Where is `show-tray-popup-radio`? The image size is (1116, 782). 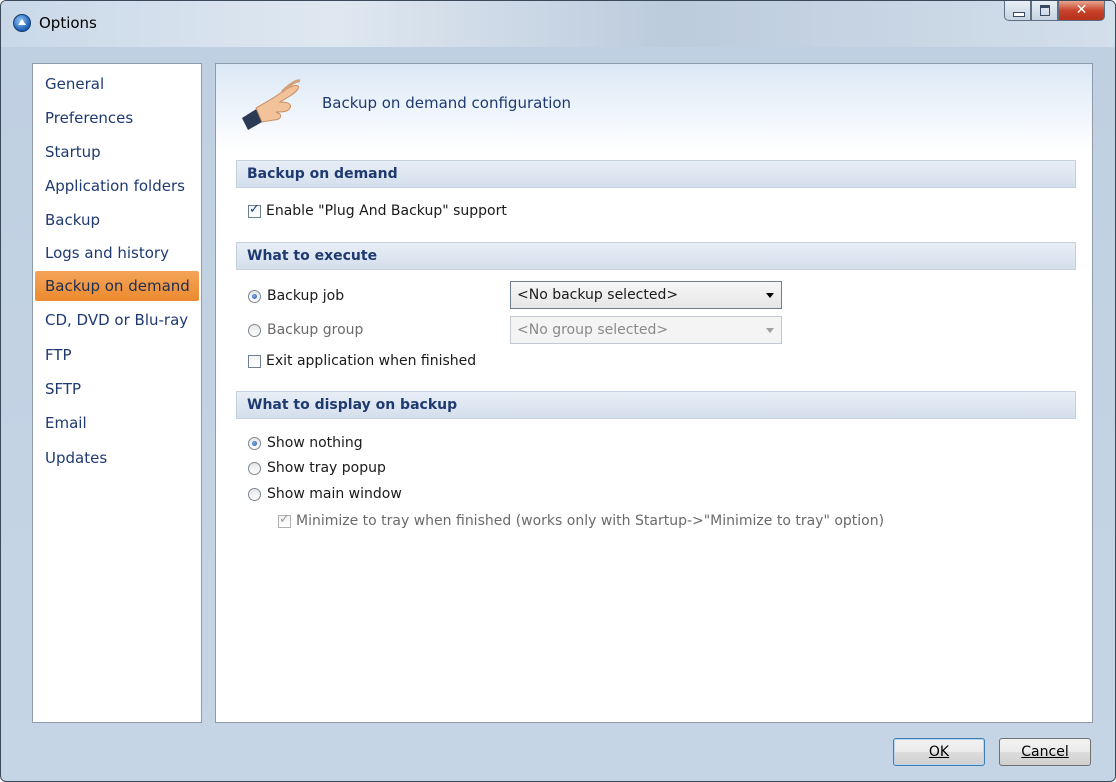
show-tray-popup-radio is located at coordinates (254, 468).